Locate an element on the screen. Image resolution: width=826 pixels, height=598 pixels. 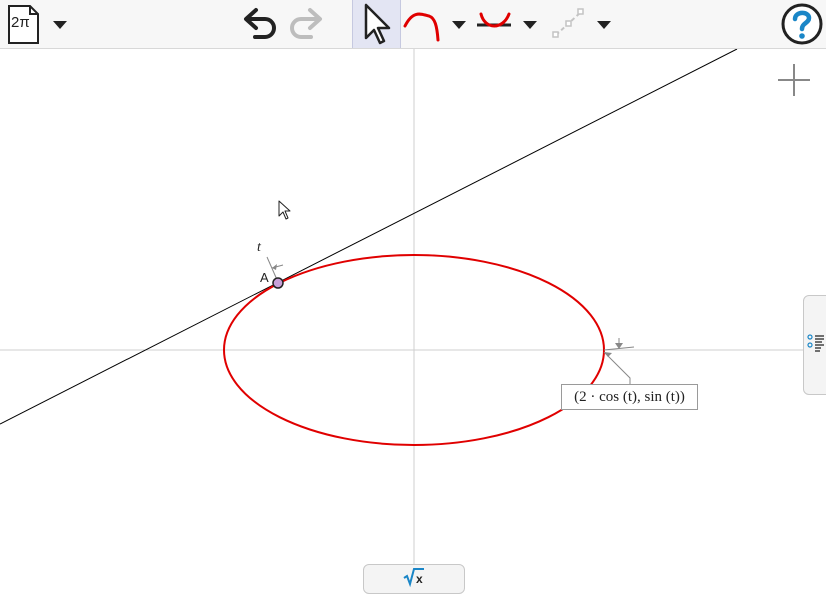
curve-tool-dropdown is located at coordinates (459, 24).